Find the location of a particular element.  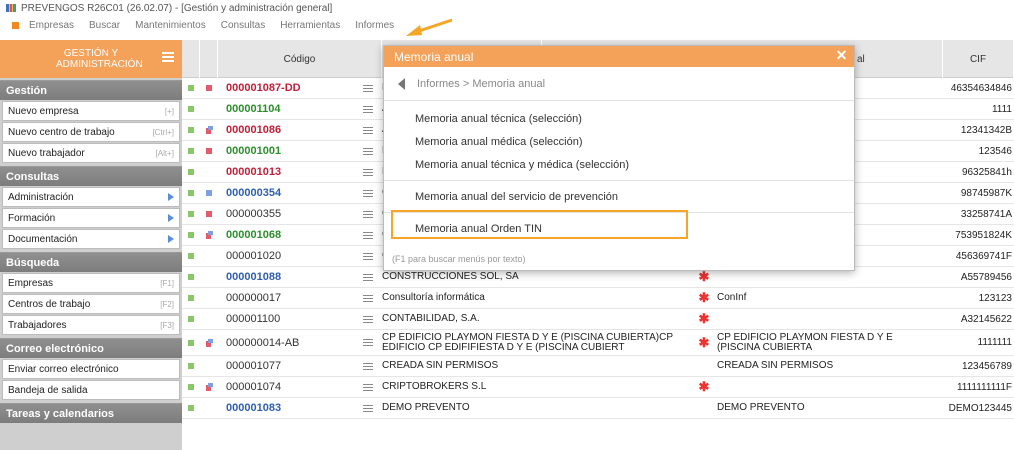

option-memoria-tecnica: Memoria anual técnica (selección) is located at coordinates (619, 118).